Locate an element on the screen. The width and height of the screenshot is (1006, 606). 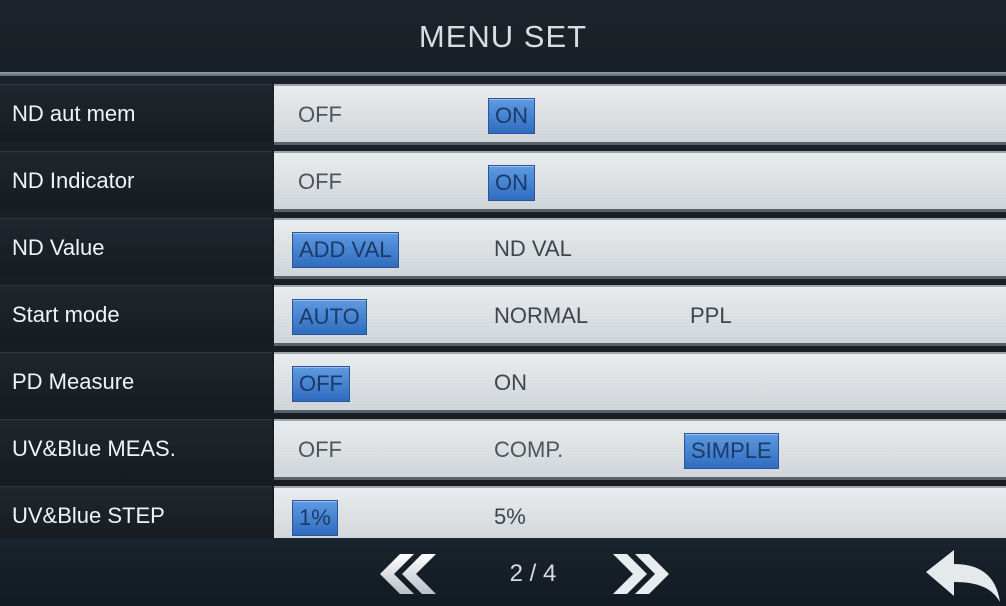
back-button is located at coordinates (963, 575).